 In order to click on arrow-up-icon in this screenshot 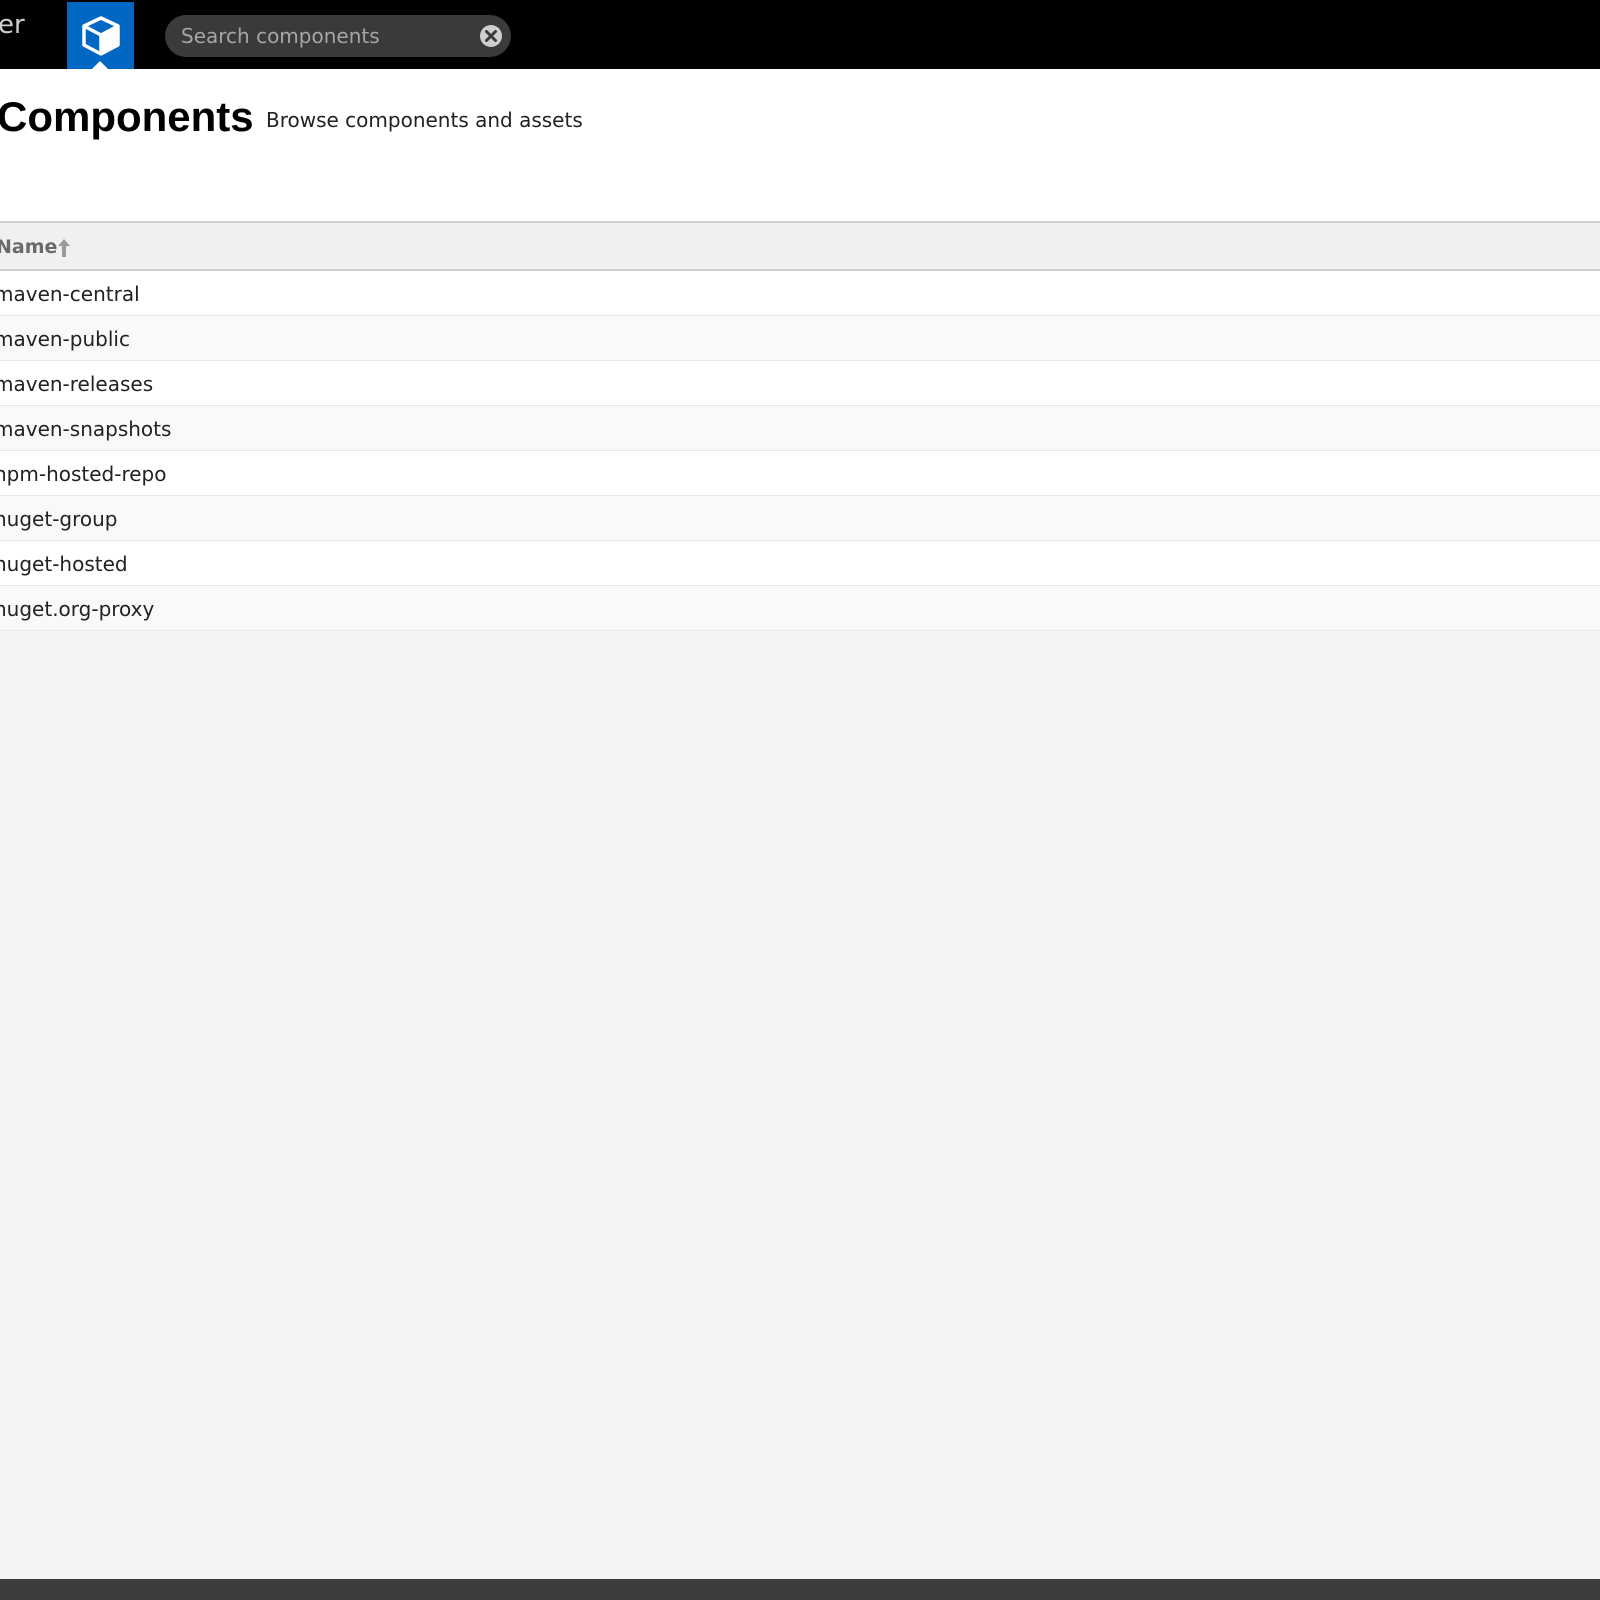, I will do `click(64, 248)`.